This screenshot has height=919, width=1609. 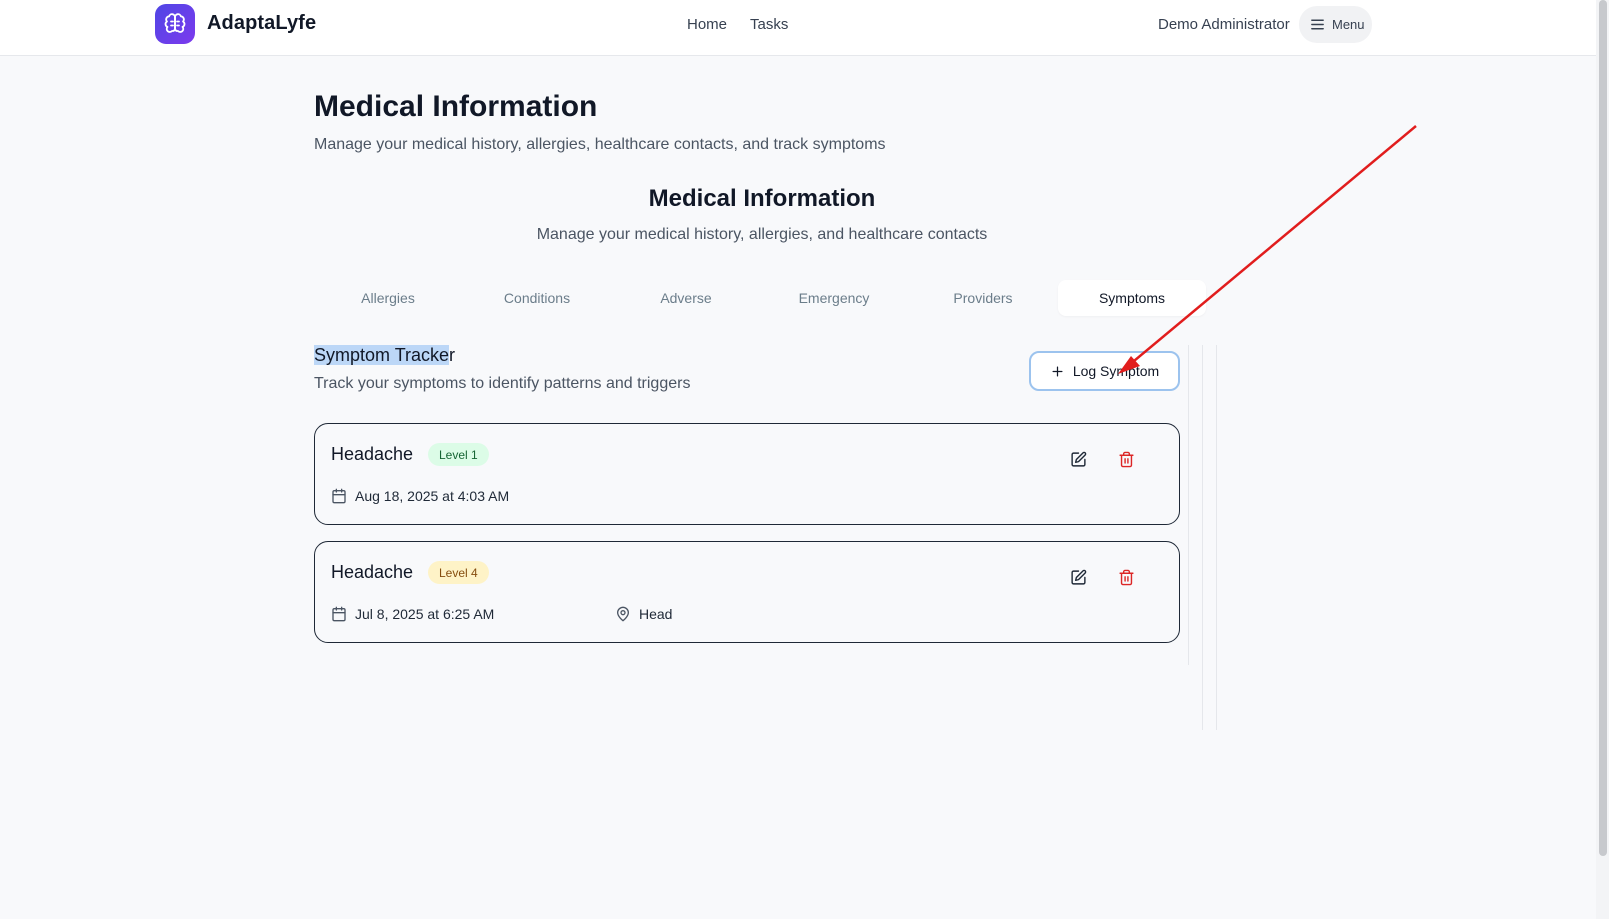 I want to click on menu-button: Menu, so click(x=1335, y=24).